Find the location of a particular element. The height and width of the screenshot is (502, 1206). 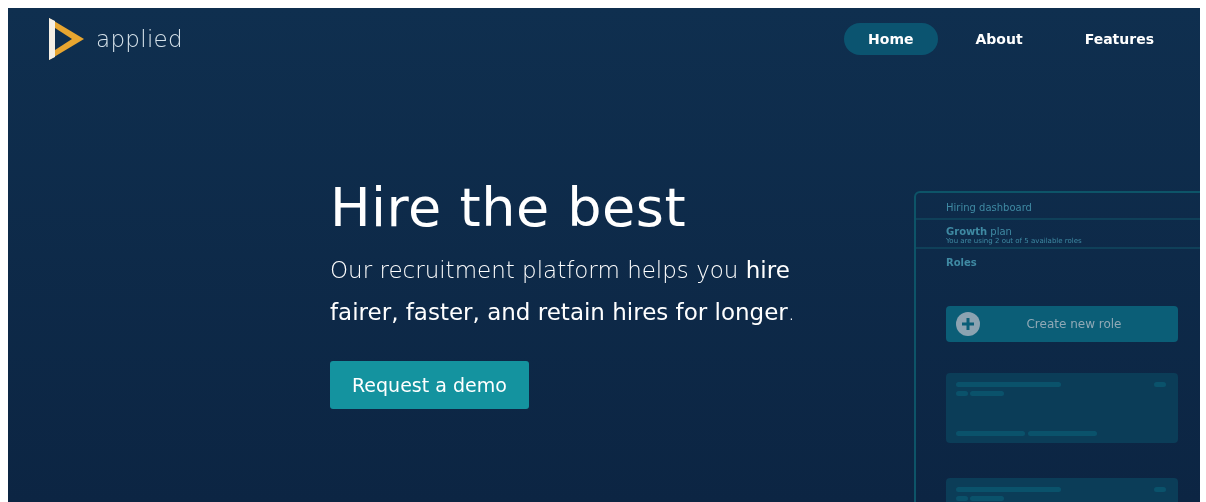

logo-text: applied is located at coordinates (139, 39).